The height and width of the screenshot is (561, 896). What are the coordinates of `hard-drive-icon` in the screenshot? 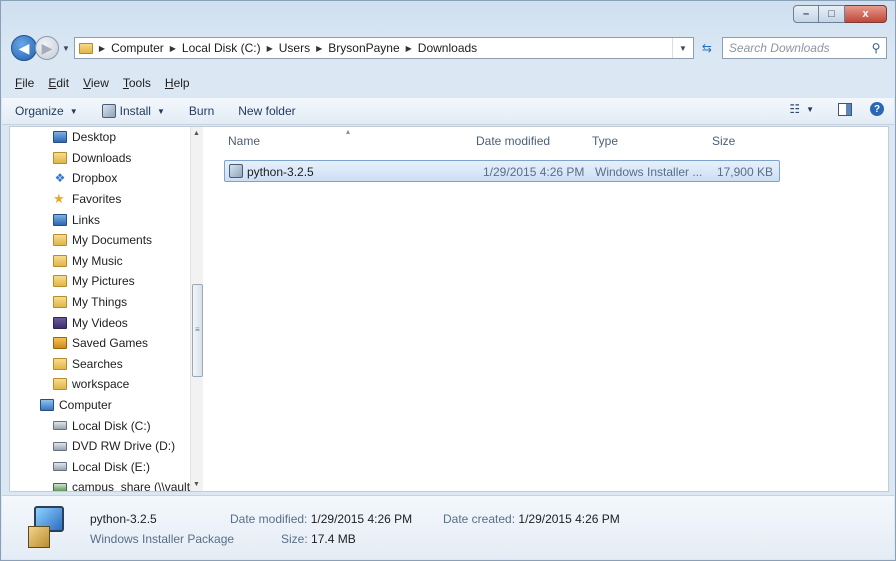 It's located at (60, 426).